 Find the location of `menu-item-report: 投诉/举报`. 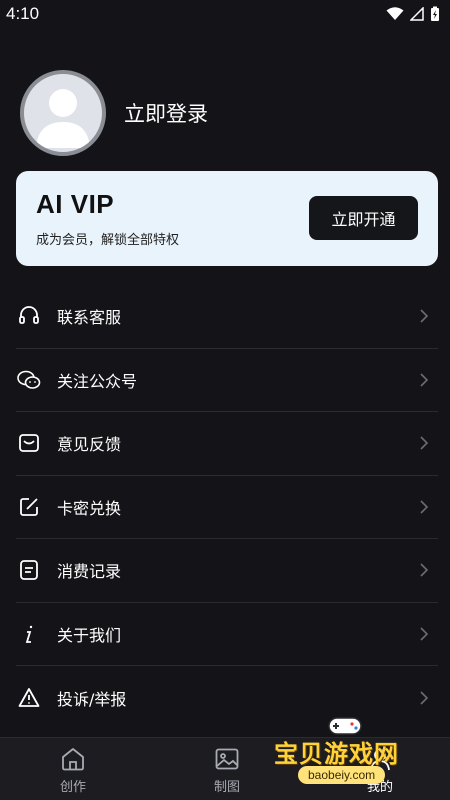

menu-item-report: 投诉/举报 is located at coordinates (227, 698).